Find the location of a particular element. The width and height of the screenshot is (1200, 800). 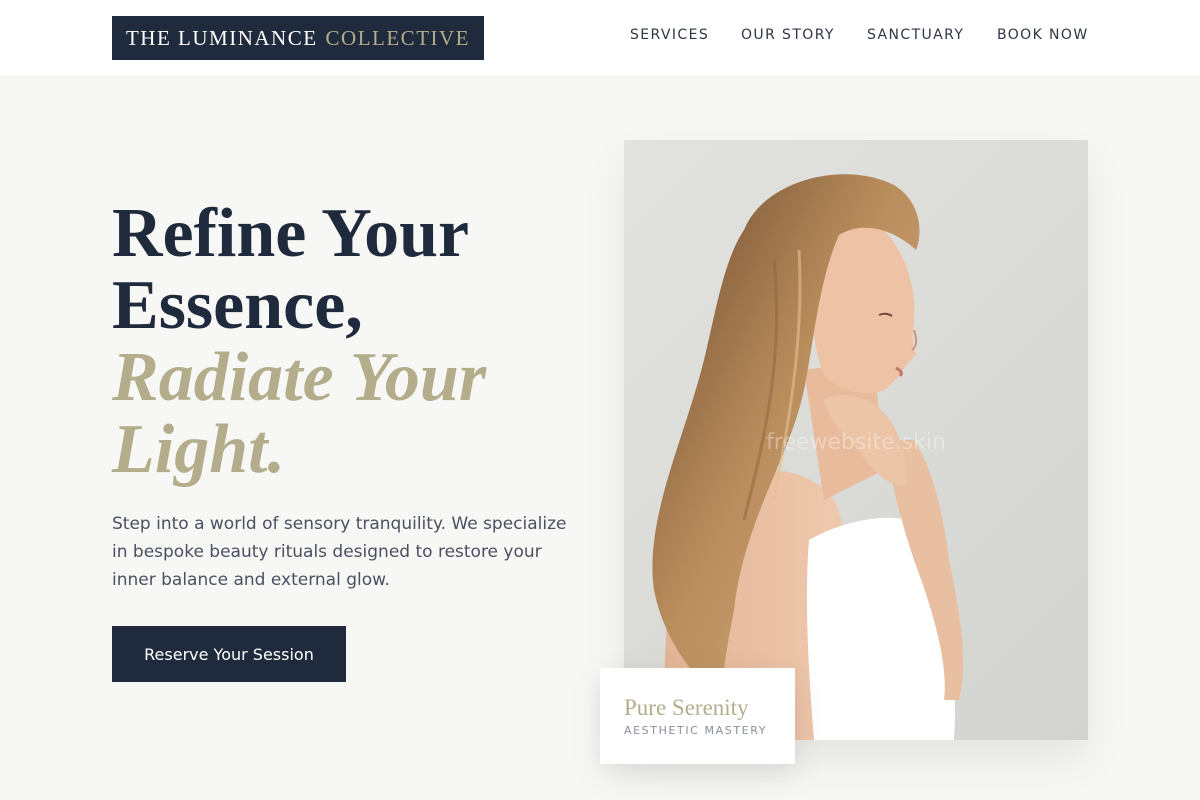

brand-logo: THE LUMINANCE COLLECTIVE is located at coordinates (298, 38).